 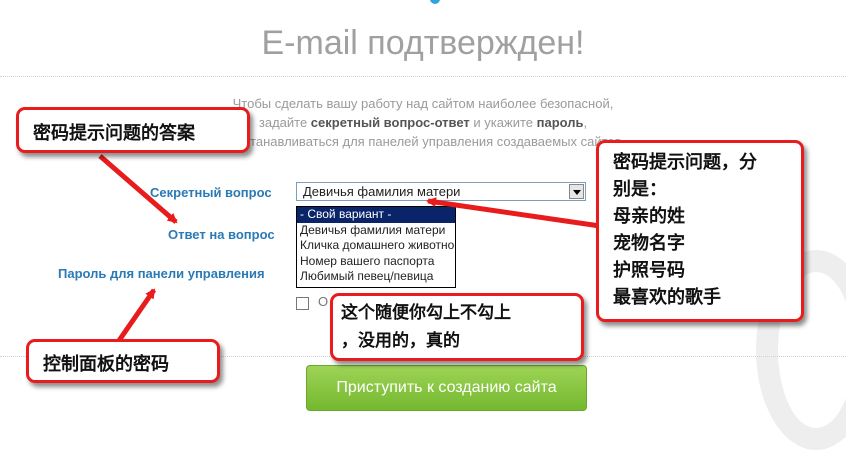 What do you see at coordinates (685, 162) in the screenshot?
I see `callout-line: 密码提示问题，分` at bounding box center [685, 162].